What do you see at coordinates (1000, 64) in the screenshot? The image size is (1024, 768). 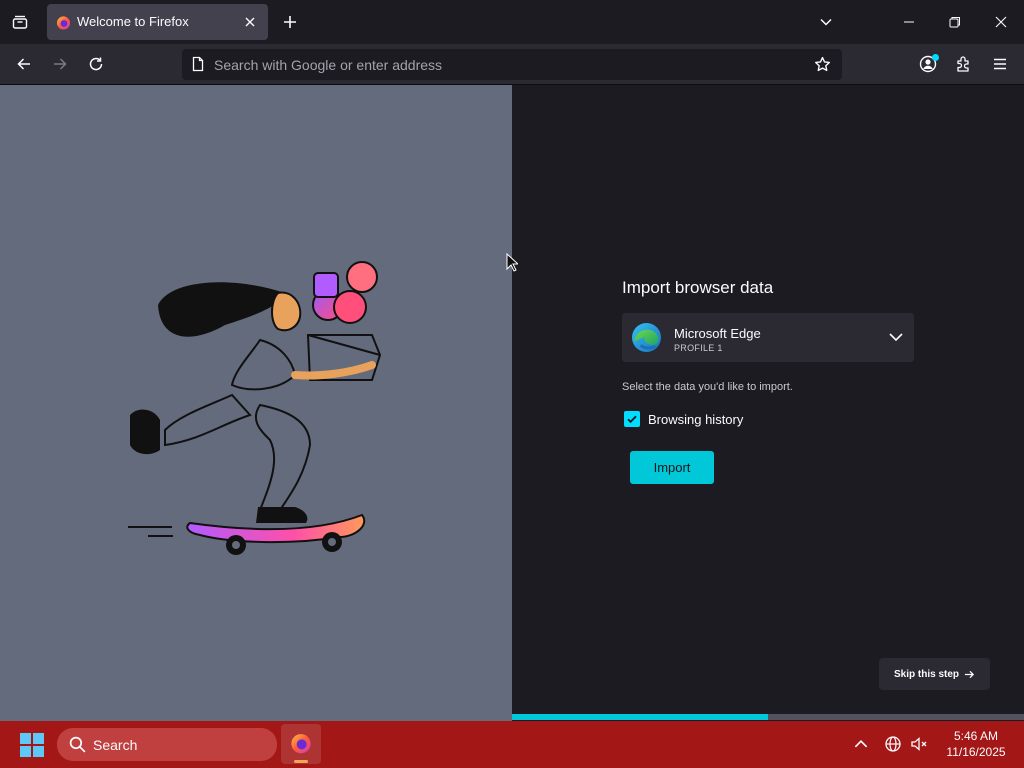 I see `hamburger-menu-icon` at bounding box center [1000, 64].